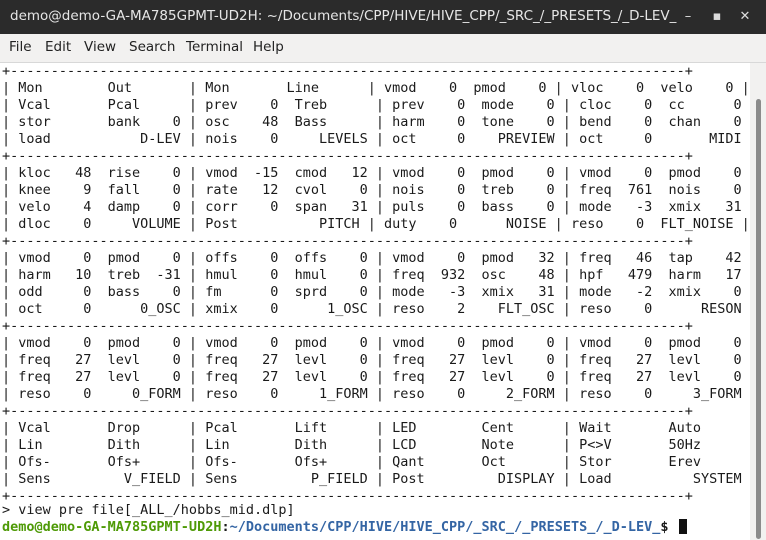 Image resolution: width=766 pixels, height=540 pixels. What do you see at coordinates (20, 47) in the screenshot?
I see `menu-file: File` at bounding box center [20, 47].